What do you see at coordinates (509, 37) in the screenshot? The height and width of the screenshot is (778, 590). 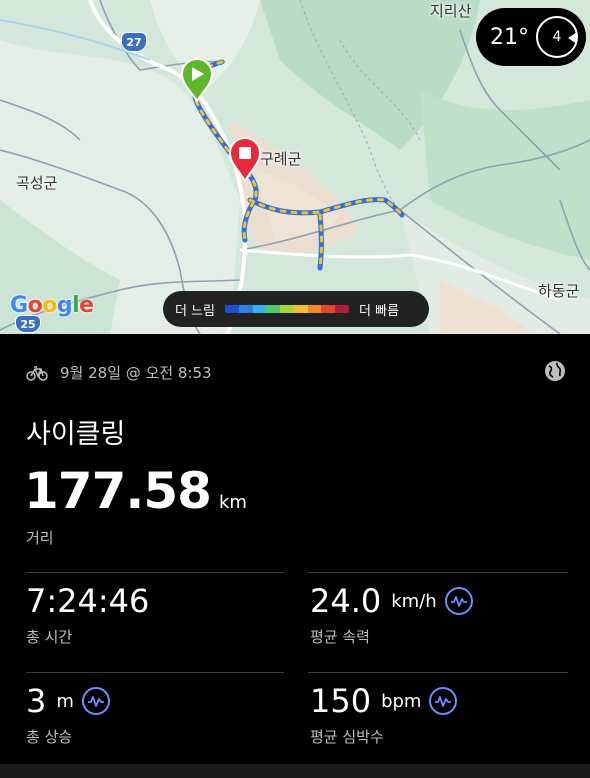 I see `temperature: 21°` at bounding box center [509, 37].